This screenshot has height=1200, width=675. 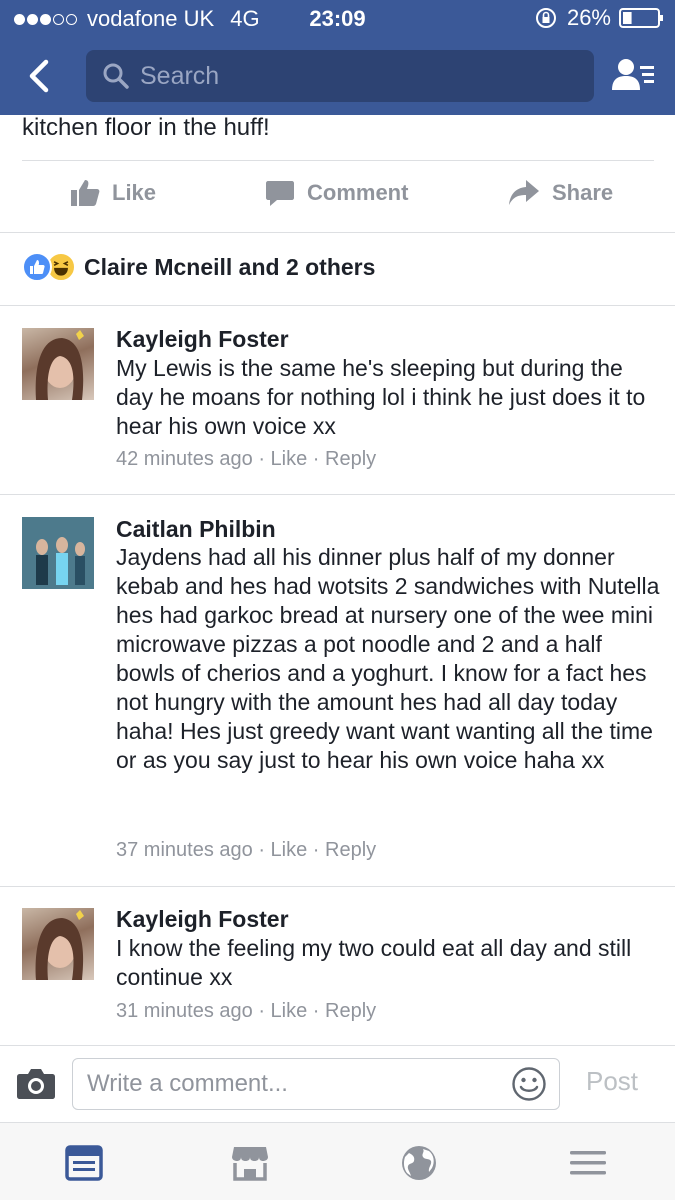 I want to click on comment-author: Caitlan Philbin, so click(x=196, y=529).